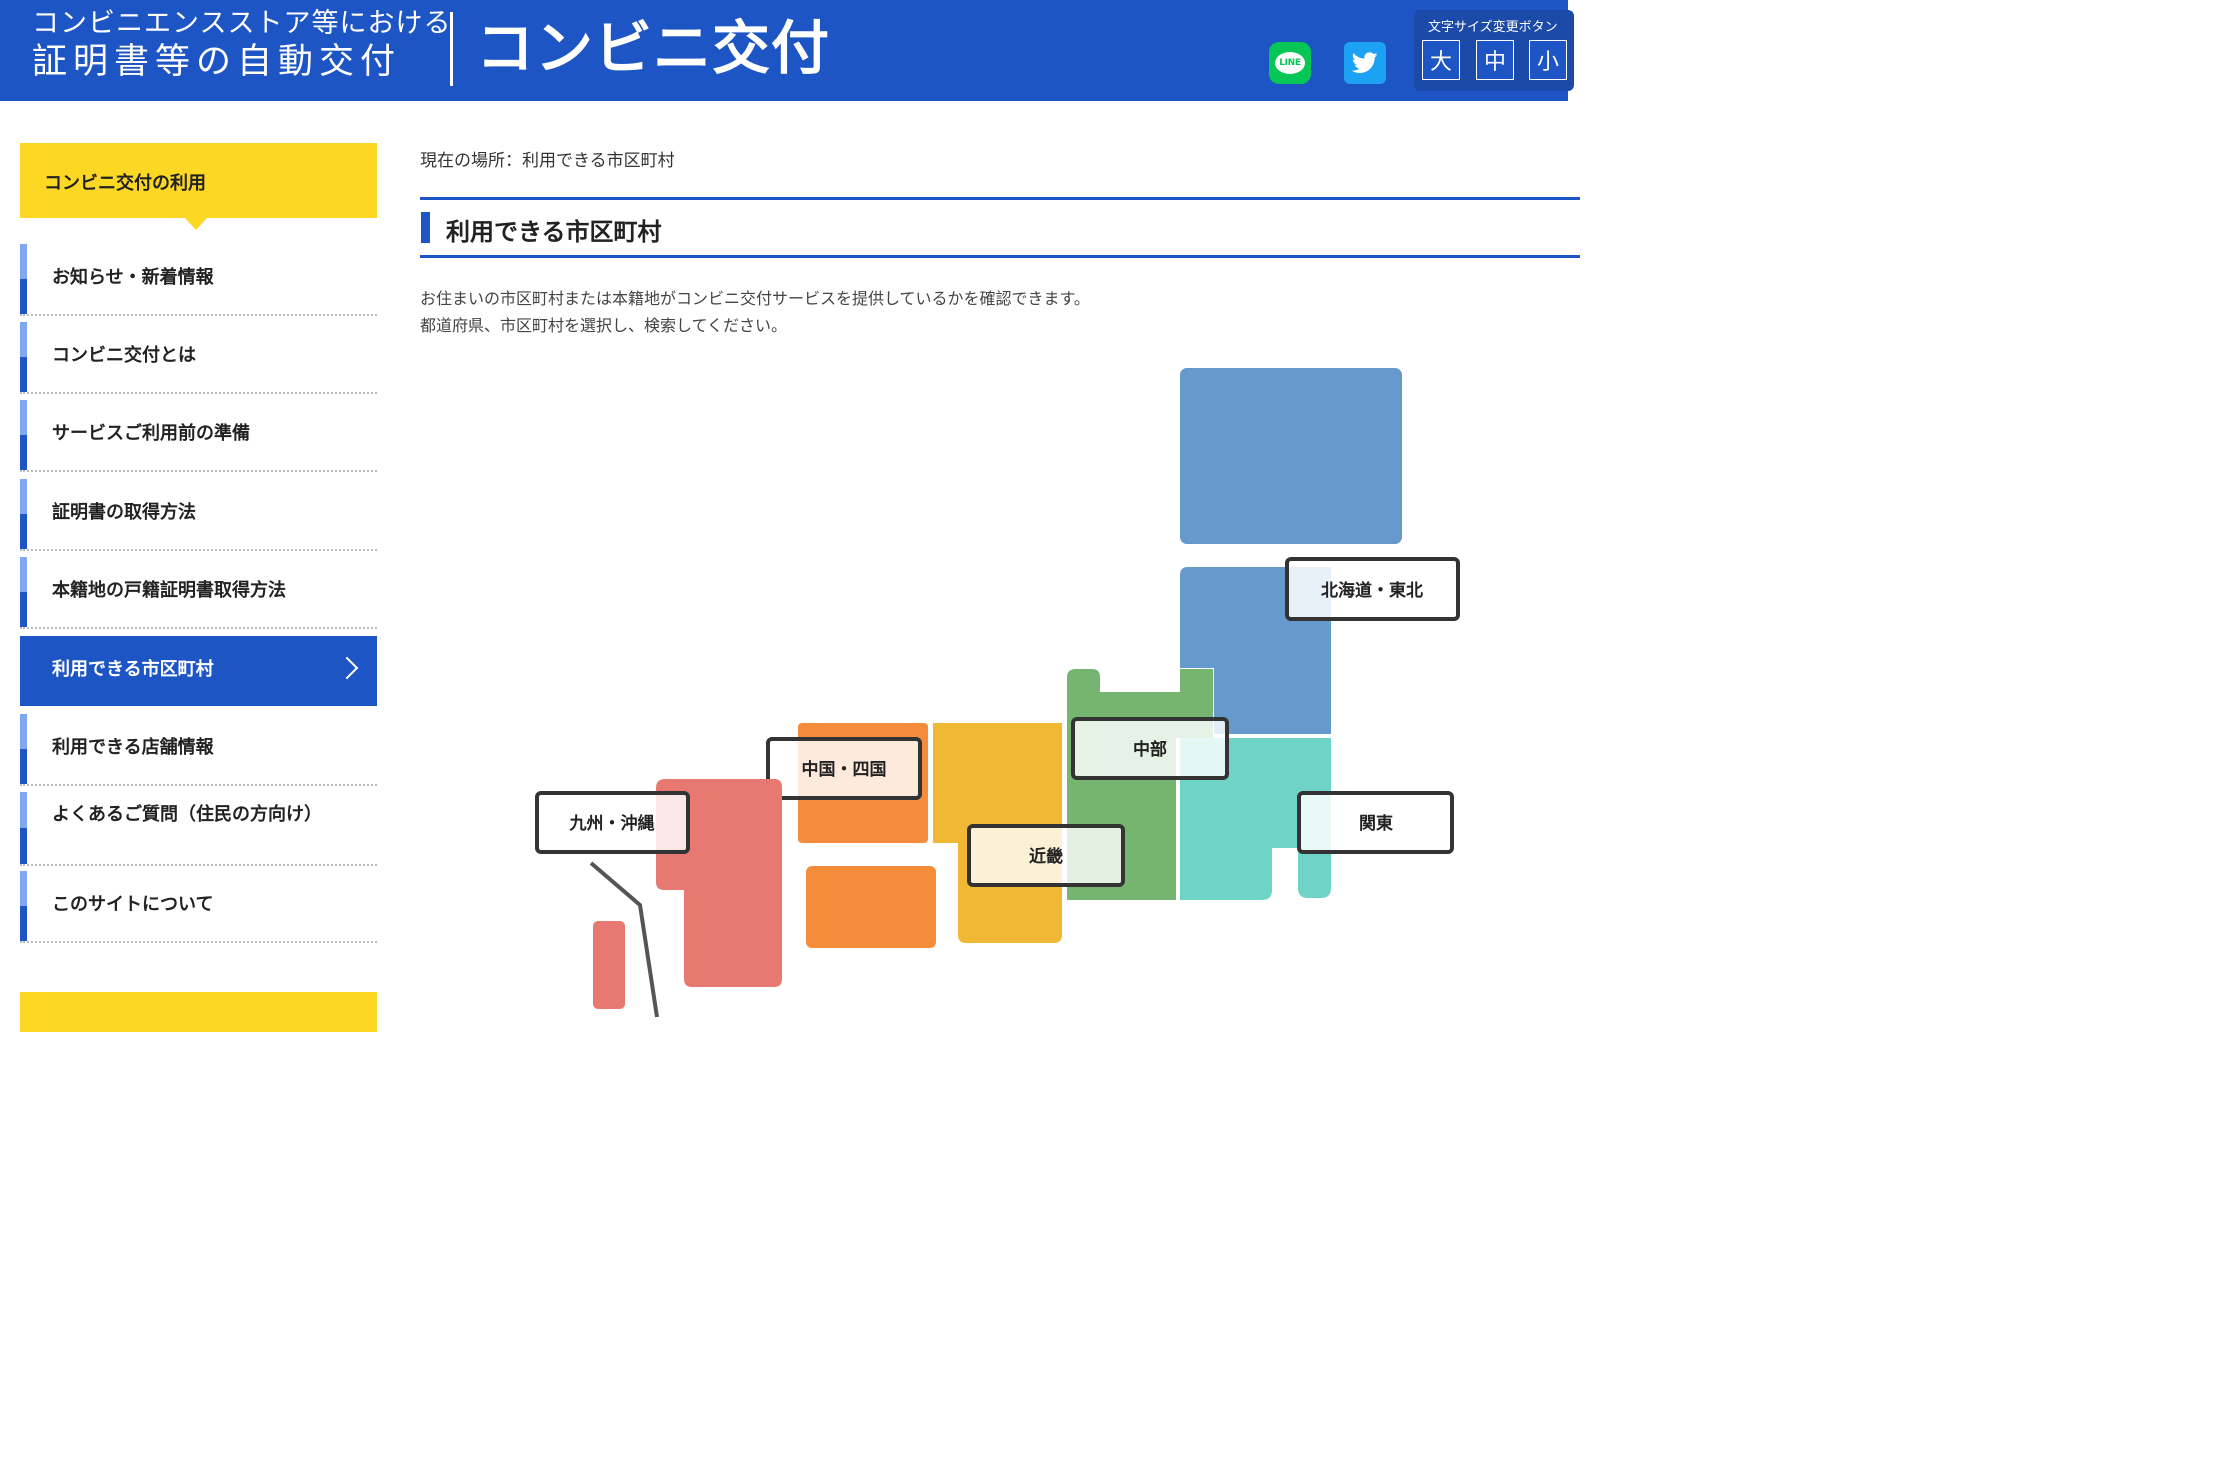  Describe the element at coordinates (1150, 749) in the screenshot. I see `region-label-chubu: 中部` at that location.